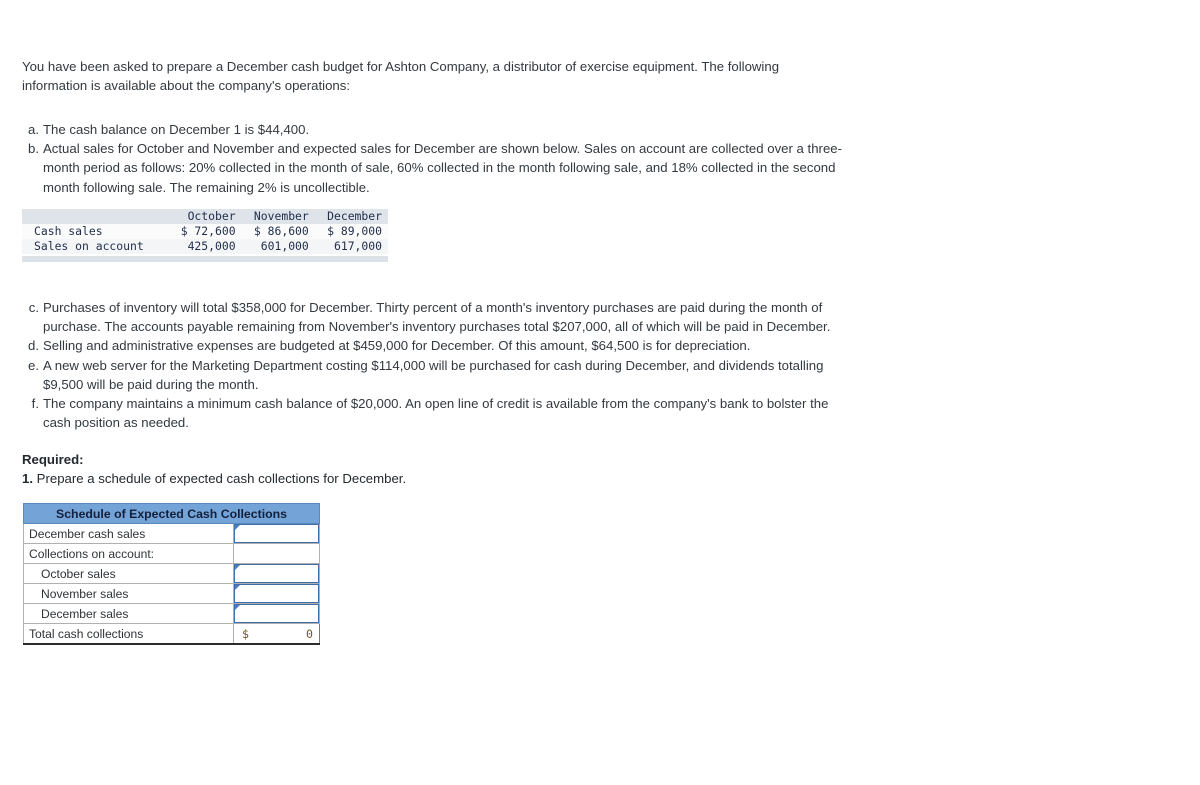 This screenshot has height=785, width=1200. Describe the element at coordinates (33, 129) in the screenshot. I see `fact-marker-a: a.` at that location.